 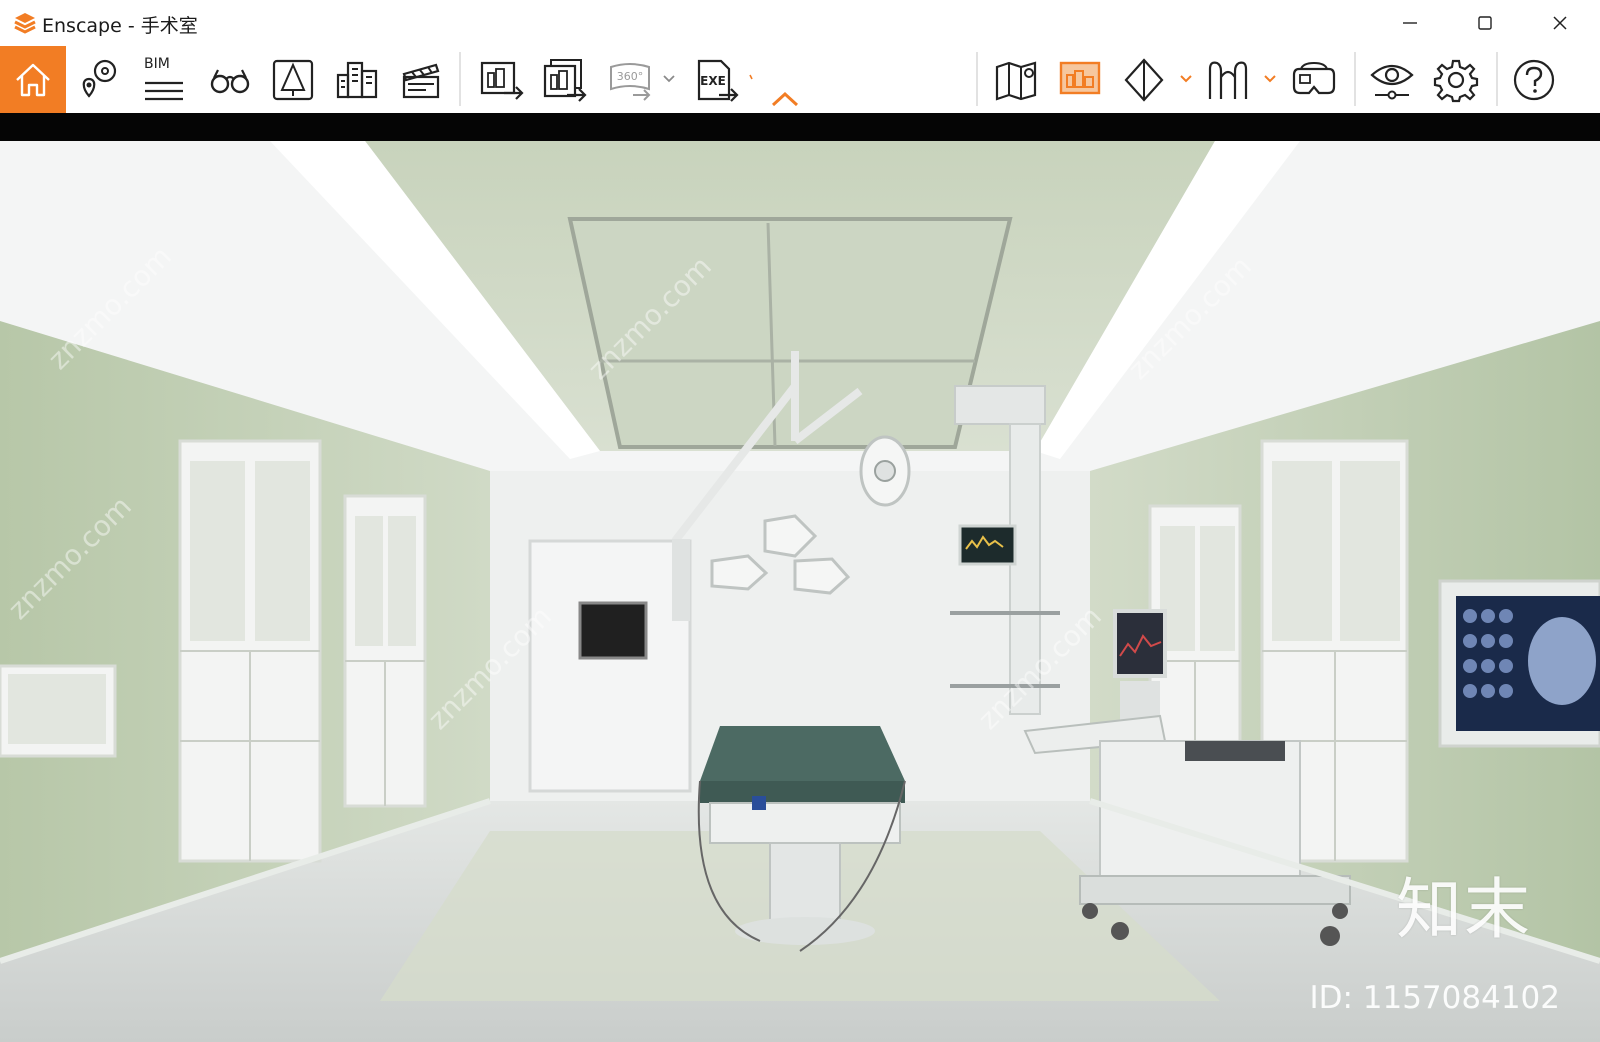 I want to click on main-toolbar: BIM 360° EXE, so click(x=800, y=79).